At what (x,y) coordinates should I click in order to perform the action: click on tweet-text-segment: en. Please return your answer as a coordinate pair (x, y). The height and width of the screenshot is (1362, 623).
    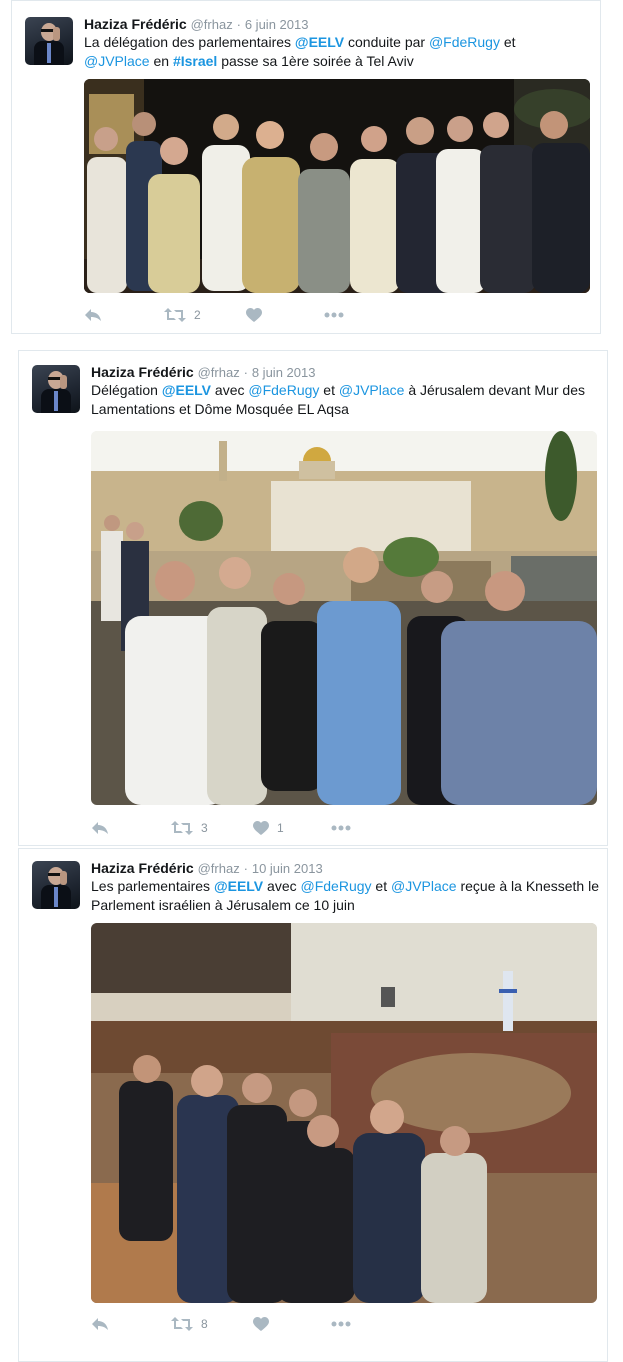
    Looking at the image, I should click on (161, 61).